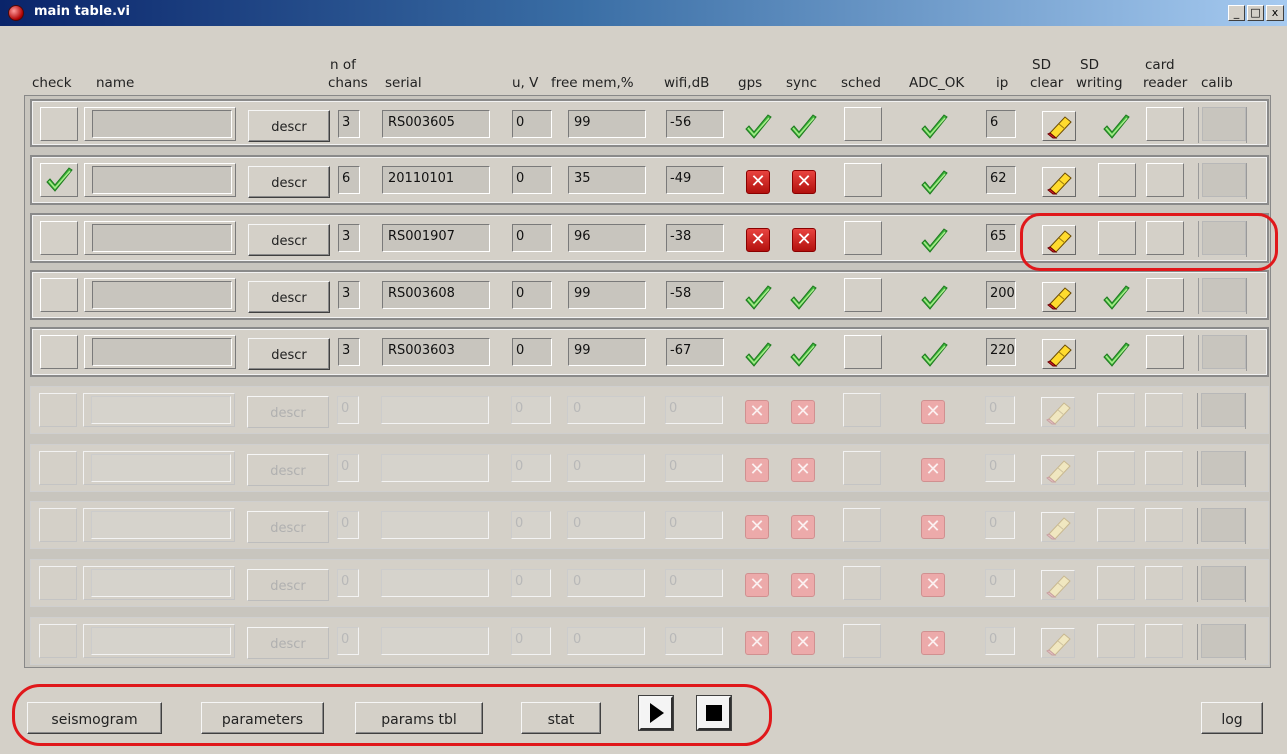  I want to click on table-row: descr 0 0 0 0 ✕ ✕ ✕ 0, so click(649, 525).